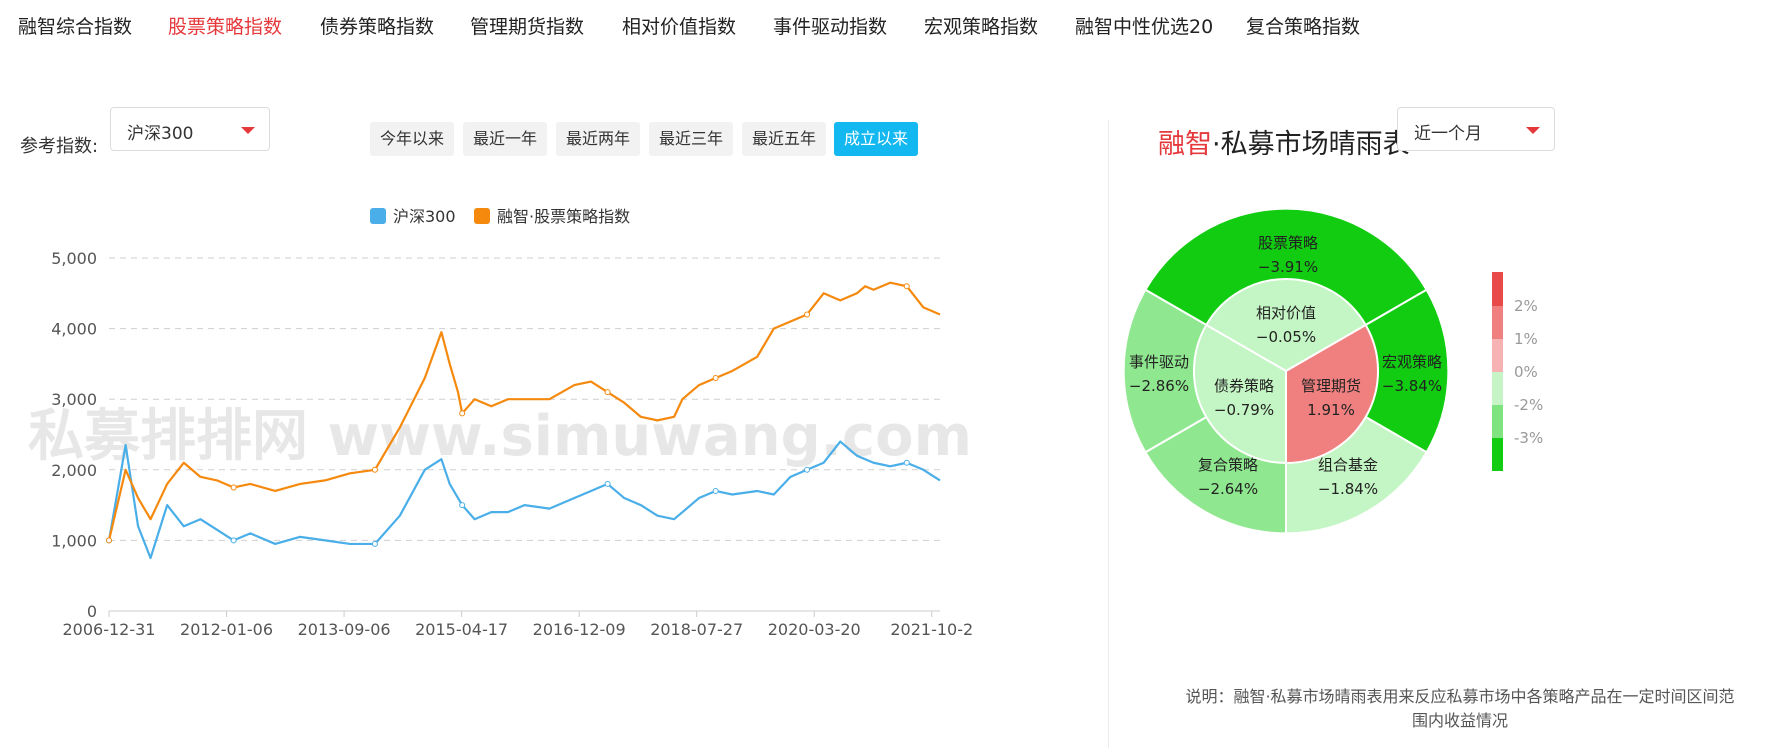 This screenshot has width=1774, height=748. Describe the element at coordinates (1526, 306) in the screenshot. I see `scale-tick-1: 2%` at that location.